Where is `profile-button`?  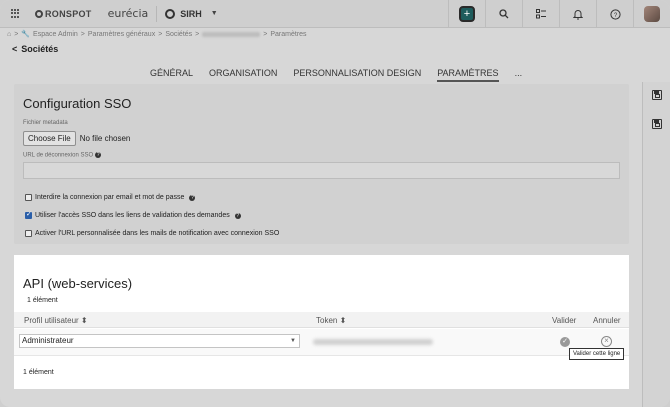 profile-button is located at coordinates (651, 14).